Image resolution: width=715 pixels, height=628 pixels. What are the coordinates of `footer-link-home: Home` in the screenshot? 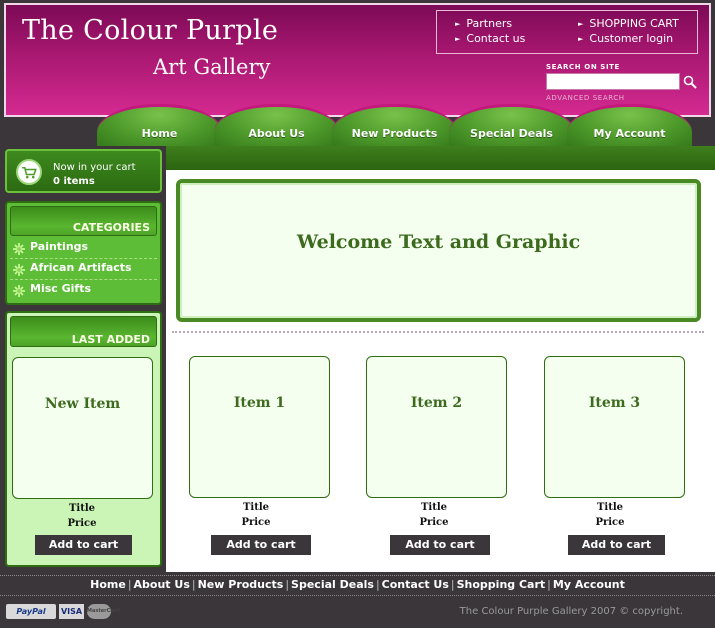 It's located at (108, 584).